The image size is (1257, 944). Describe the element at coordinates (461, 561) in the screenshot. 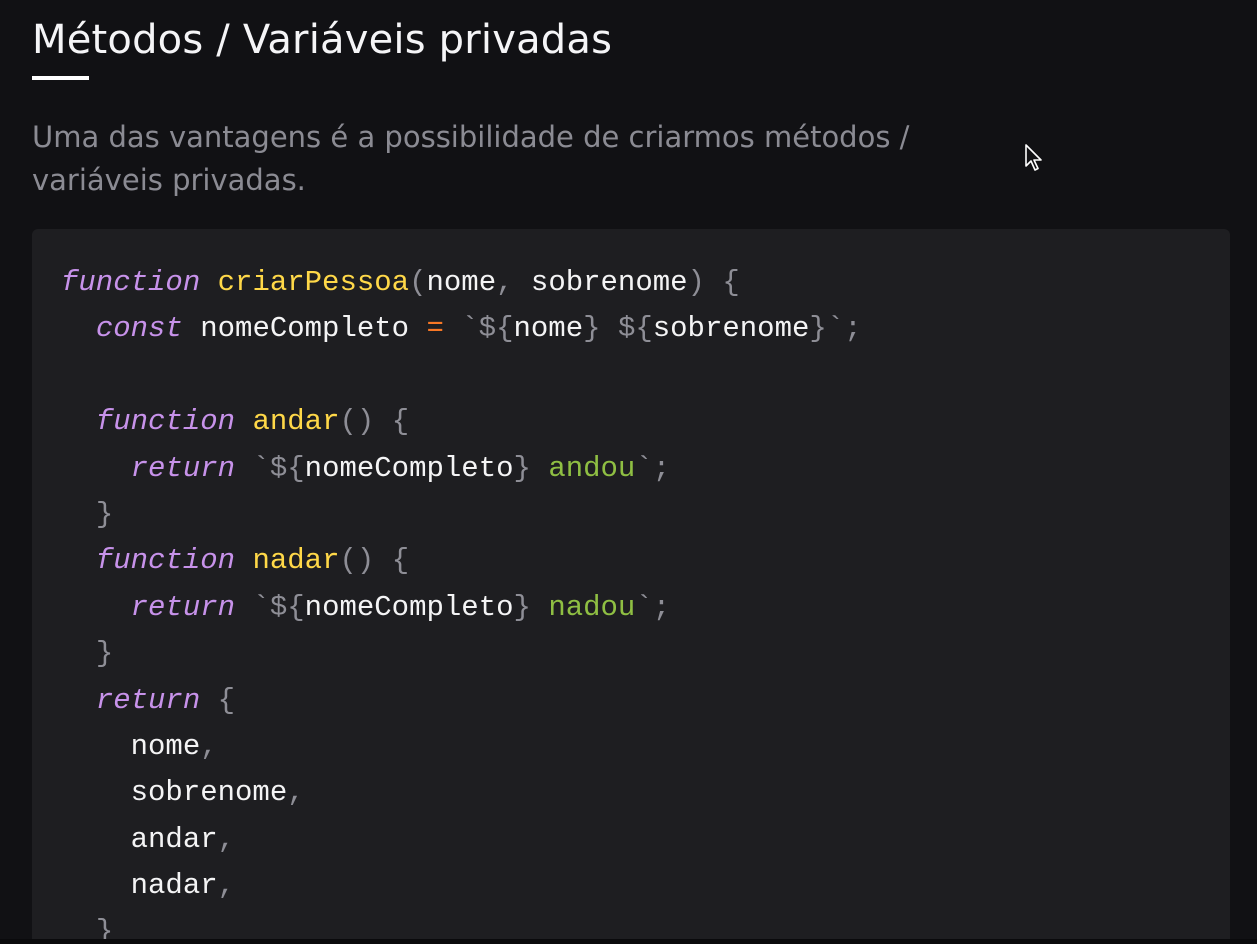

I see `code-line: function nadar() {` at that location.